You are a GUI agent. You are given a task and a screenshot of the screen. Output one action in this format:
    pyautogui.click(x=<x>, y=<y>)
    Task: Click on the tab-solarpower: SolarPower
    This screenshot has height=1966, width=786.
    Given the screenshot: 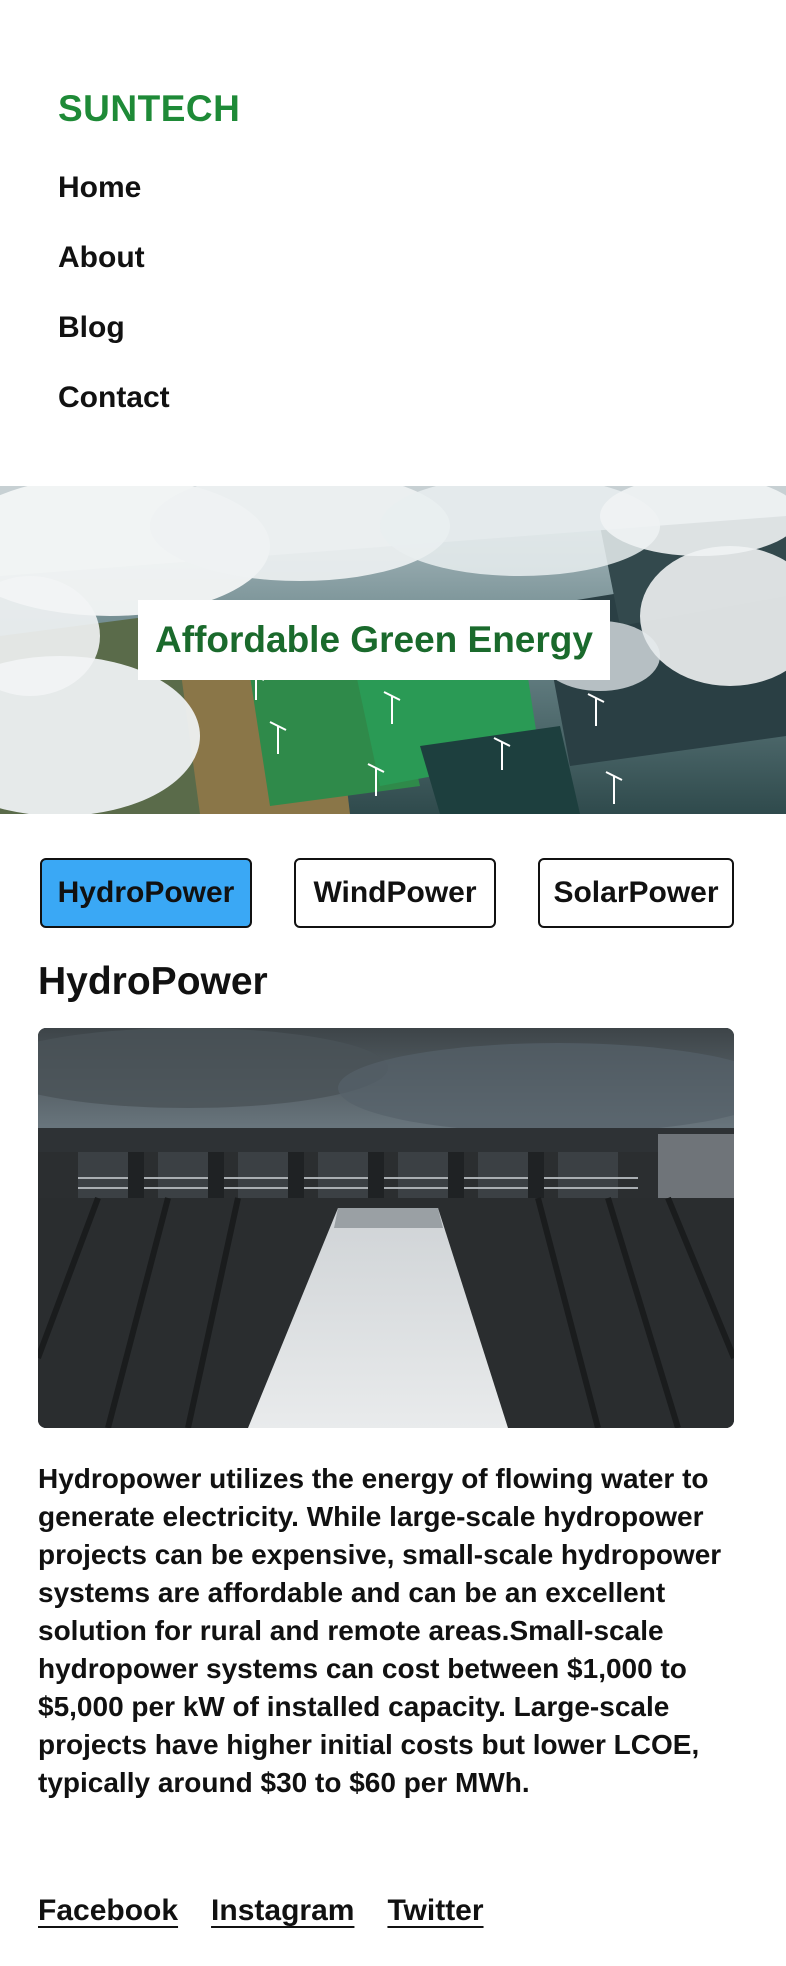 What is the action you would take?
    pyautogui.click(x=636, y=893)
    